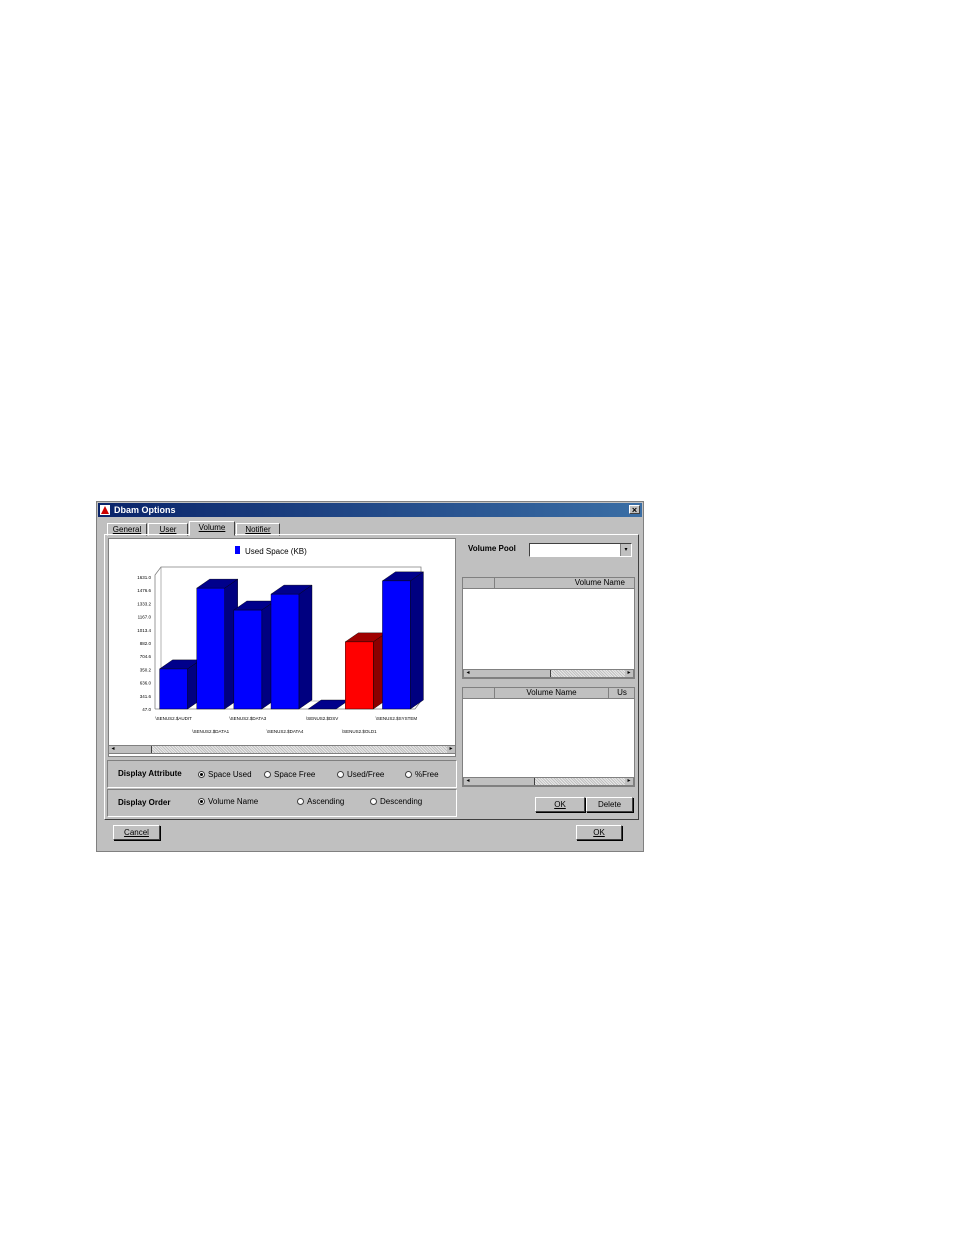 The width and height of the screenshot is (954, 1235). I want to click on radio-space-free: Space Free, so click(289, 774).